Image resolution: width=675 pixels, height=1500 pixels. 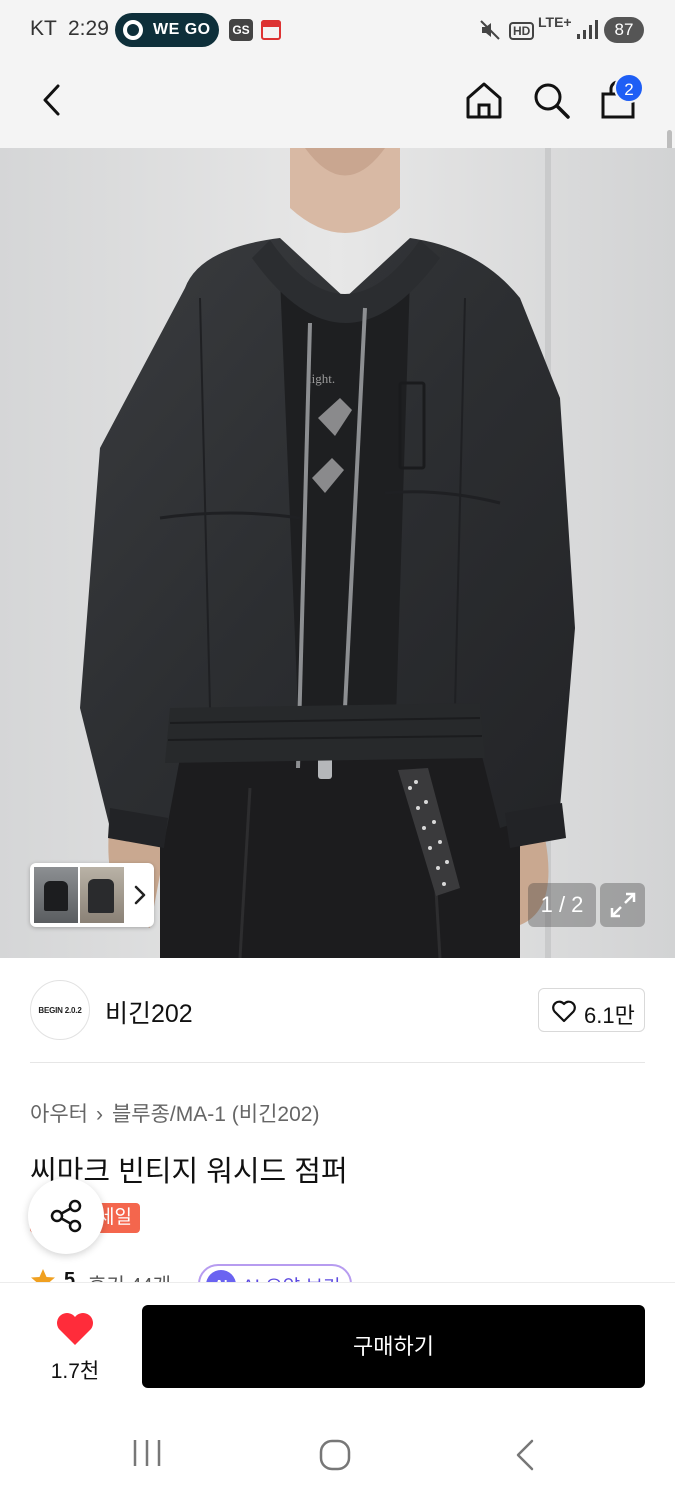 What do you see at coordinates (60, 1010) in the screenshot?
I see `brand-logo: BEGIN 2.0.2` at bounding box center [60, 1010].